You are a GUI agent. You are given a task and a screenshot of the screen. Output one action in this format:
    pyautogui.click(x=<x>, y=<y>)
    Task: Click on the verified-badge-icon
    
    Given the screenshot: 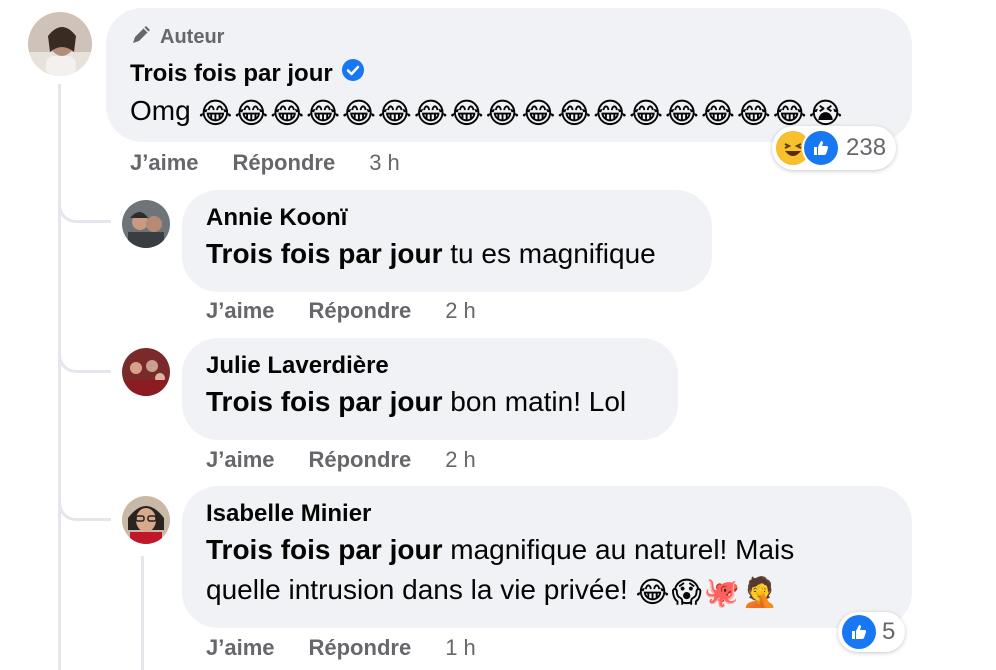 What is the action you would take?
    pyautogui.click(x=353, y=73)
    